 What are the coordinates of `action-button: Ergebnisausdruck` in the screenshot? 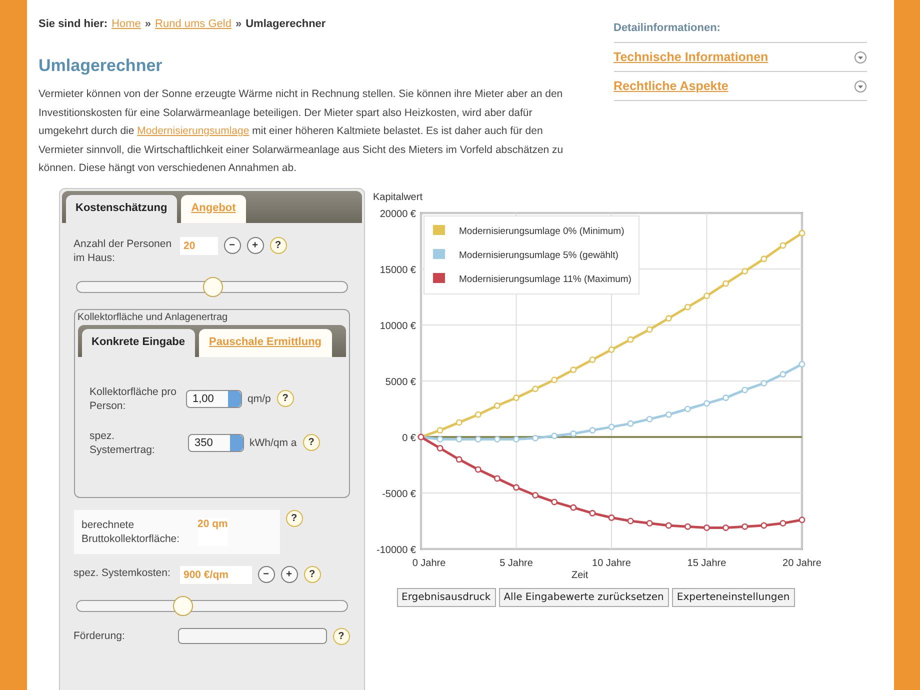 It's located at (446, 597).